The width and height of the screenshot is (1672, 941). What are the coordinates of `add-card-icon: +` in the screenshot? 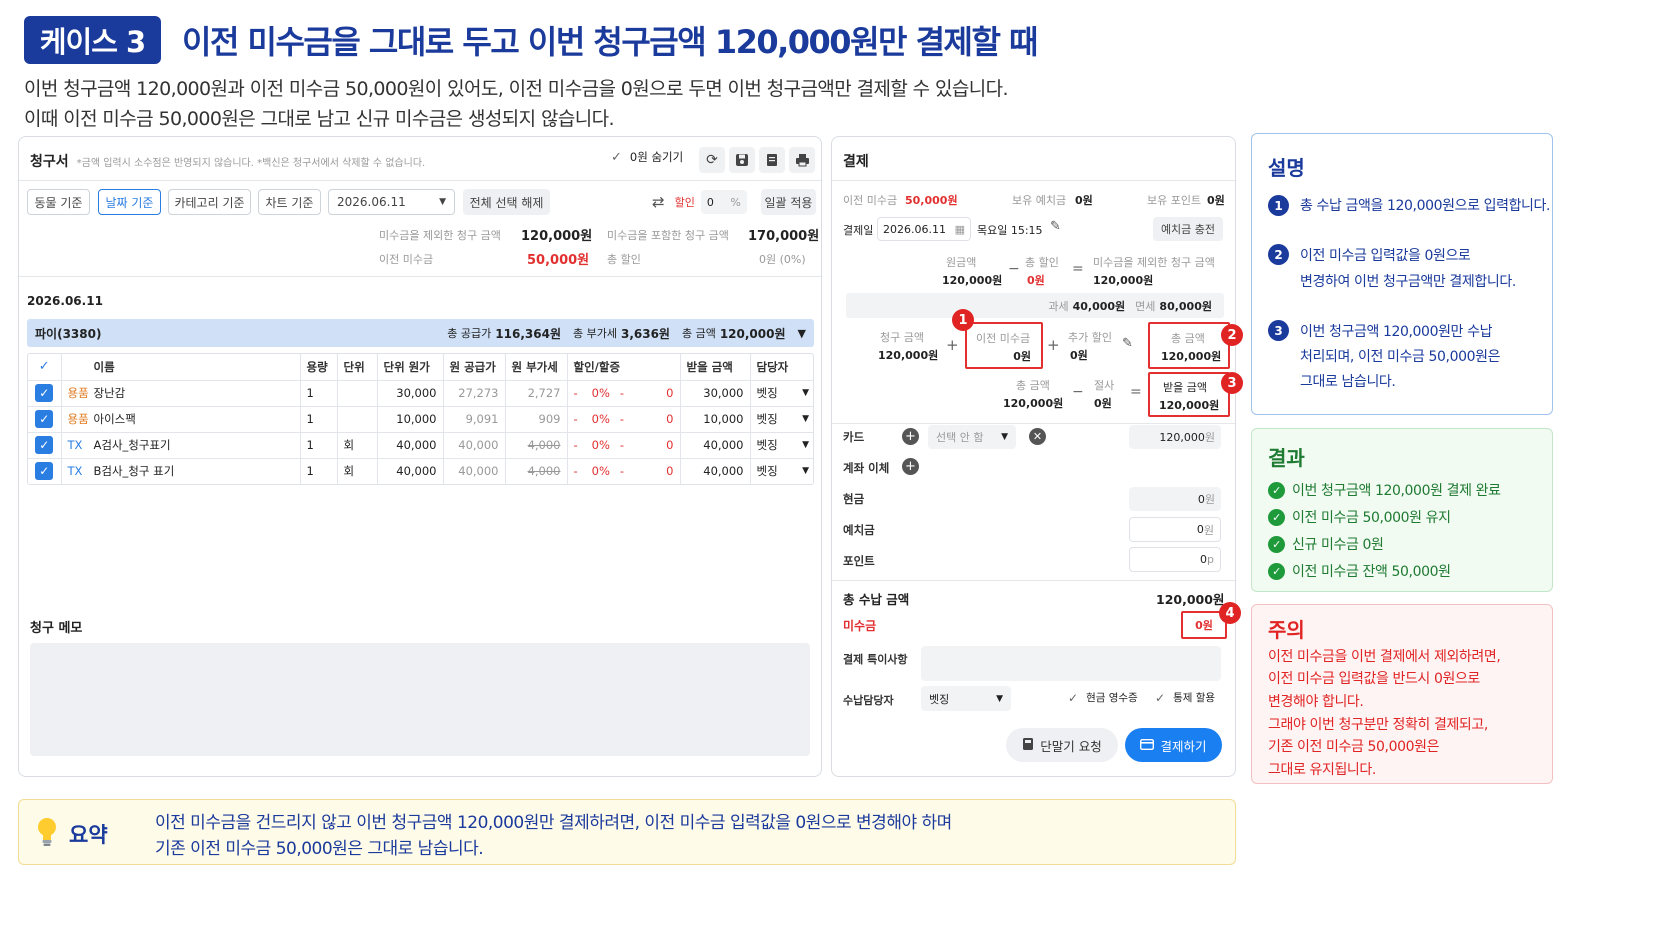 It's located at (910, 436).